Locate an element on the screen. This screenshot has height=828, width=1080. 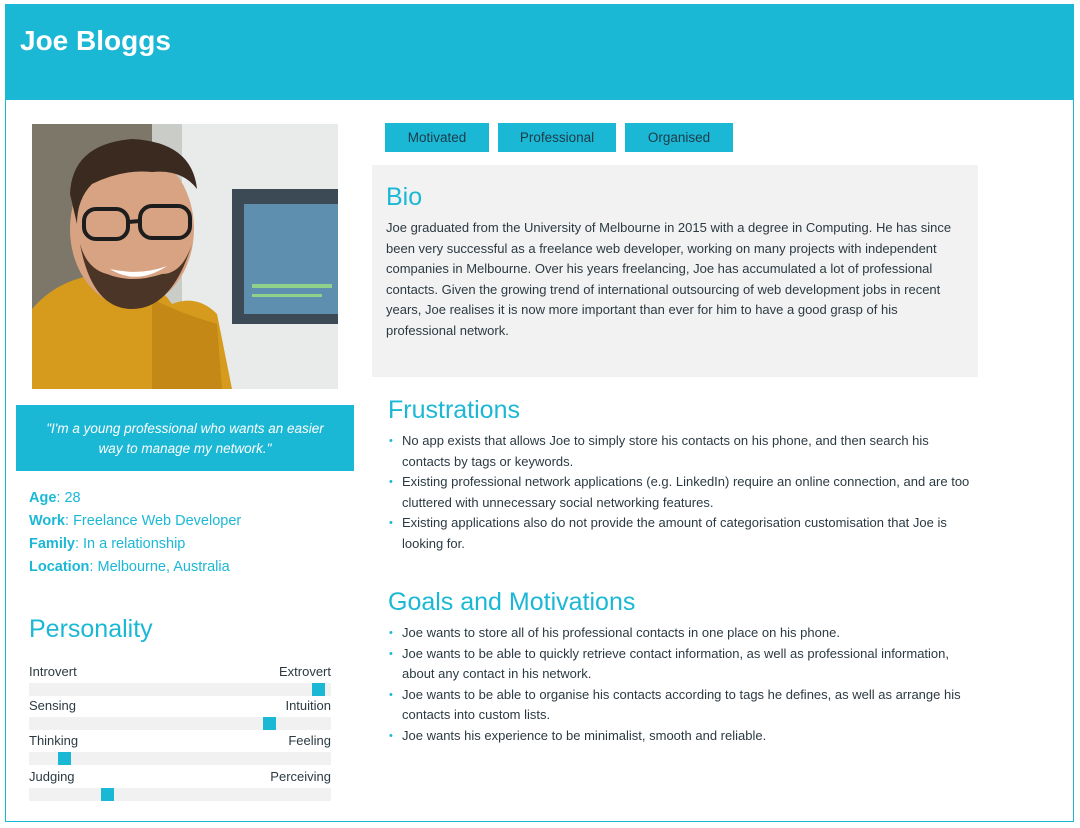
tag-organised: Organised is located at coordinates (679, 137).